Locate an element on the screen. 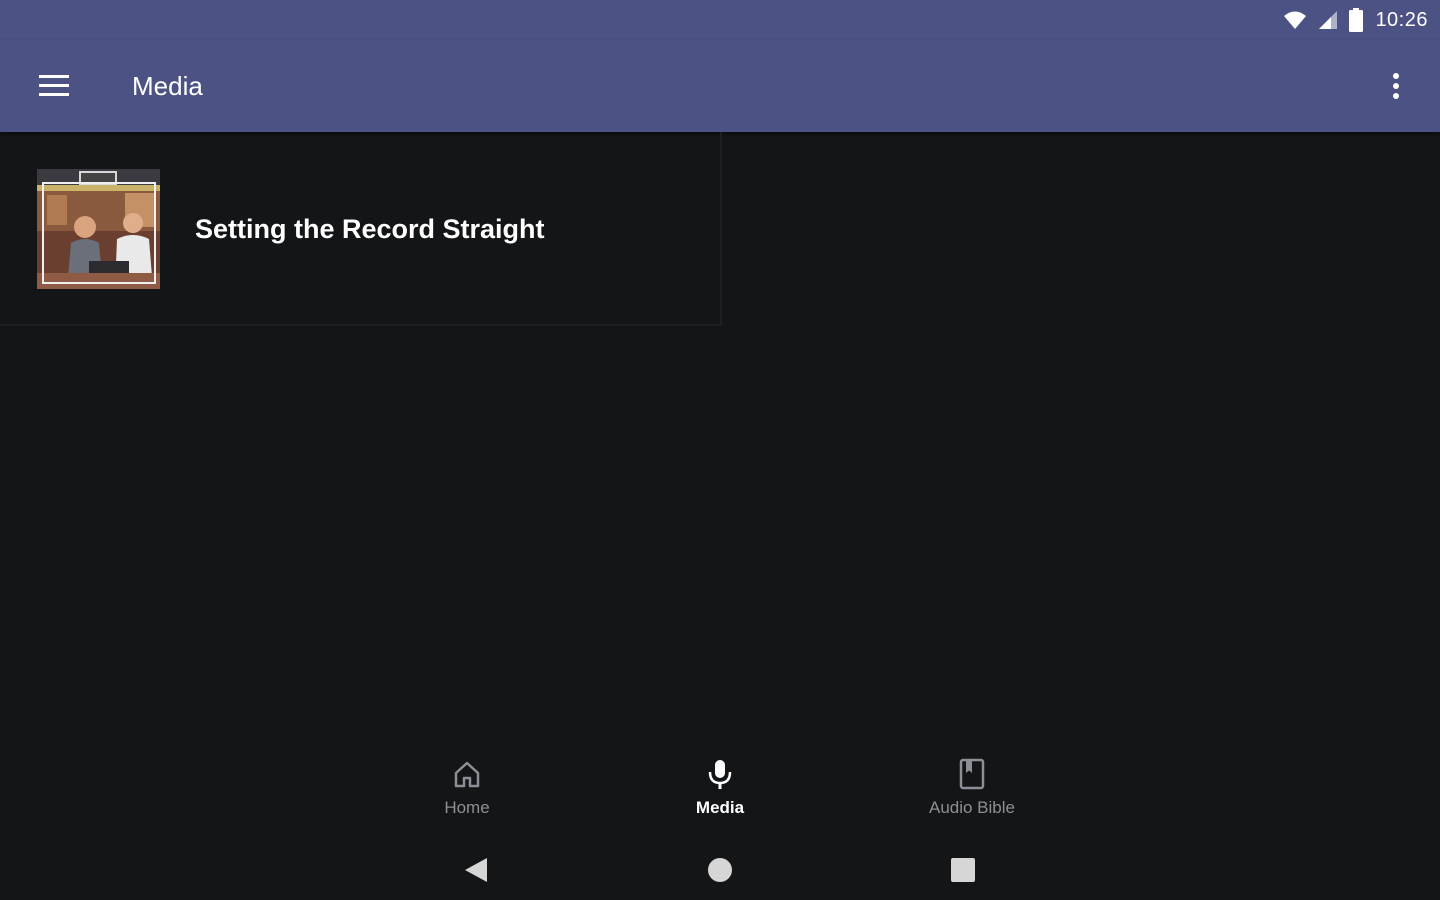  nav-label-home: Home is located at coordinates (467, 807).